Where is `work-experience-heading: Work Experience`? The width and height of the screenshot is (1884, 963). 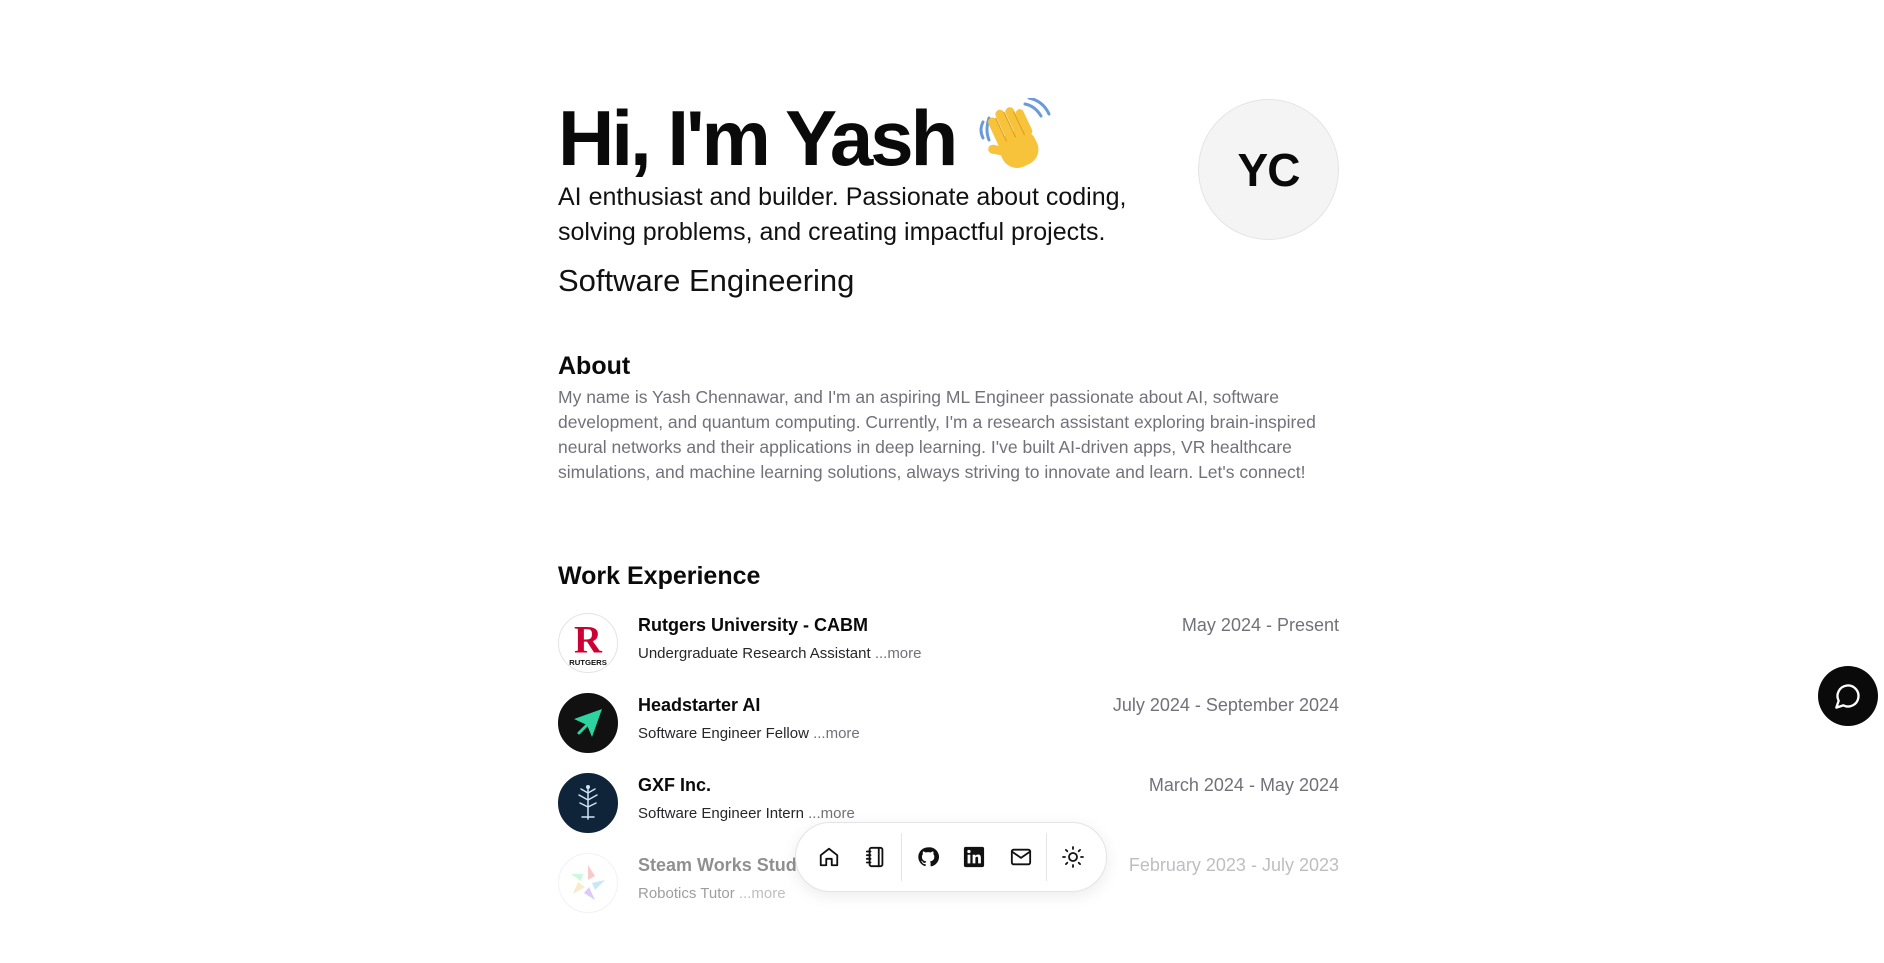 work-experience-heading: Work Experience is located at coordinates (659, 576).